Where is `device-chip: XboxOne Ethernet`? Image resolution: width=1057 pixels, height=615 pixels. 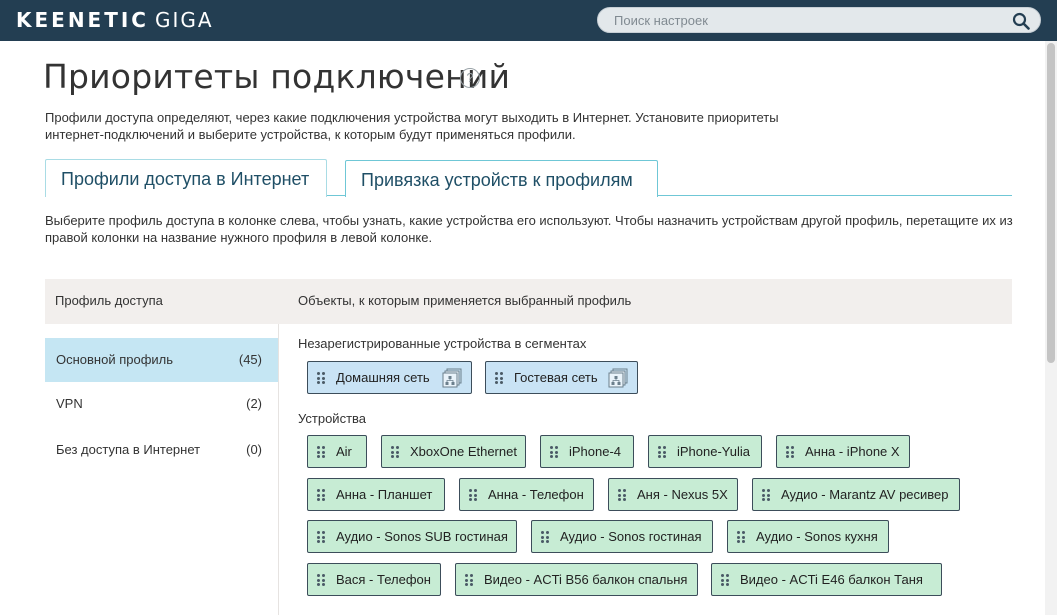 device-chip: XboxOne Ethernet is located at coordinates (453, 451).